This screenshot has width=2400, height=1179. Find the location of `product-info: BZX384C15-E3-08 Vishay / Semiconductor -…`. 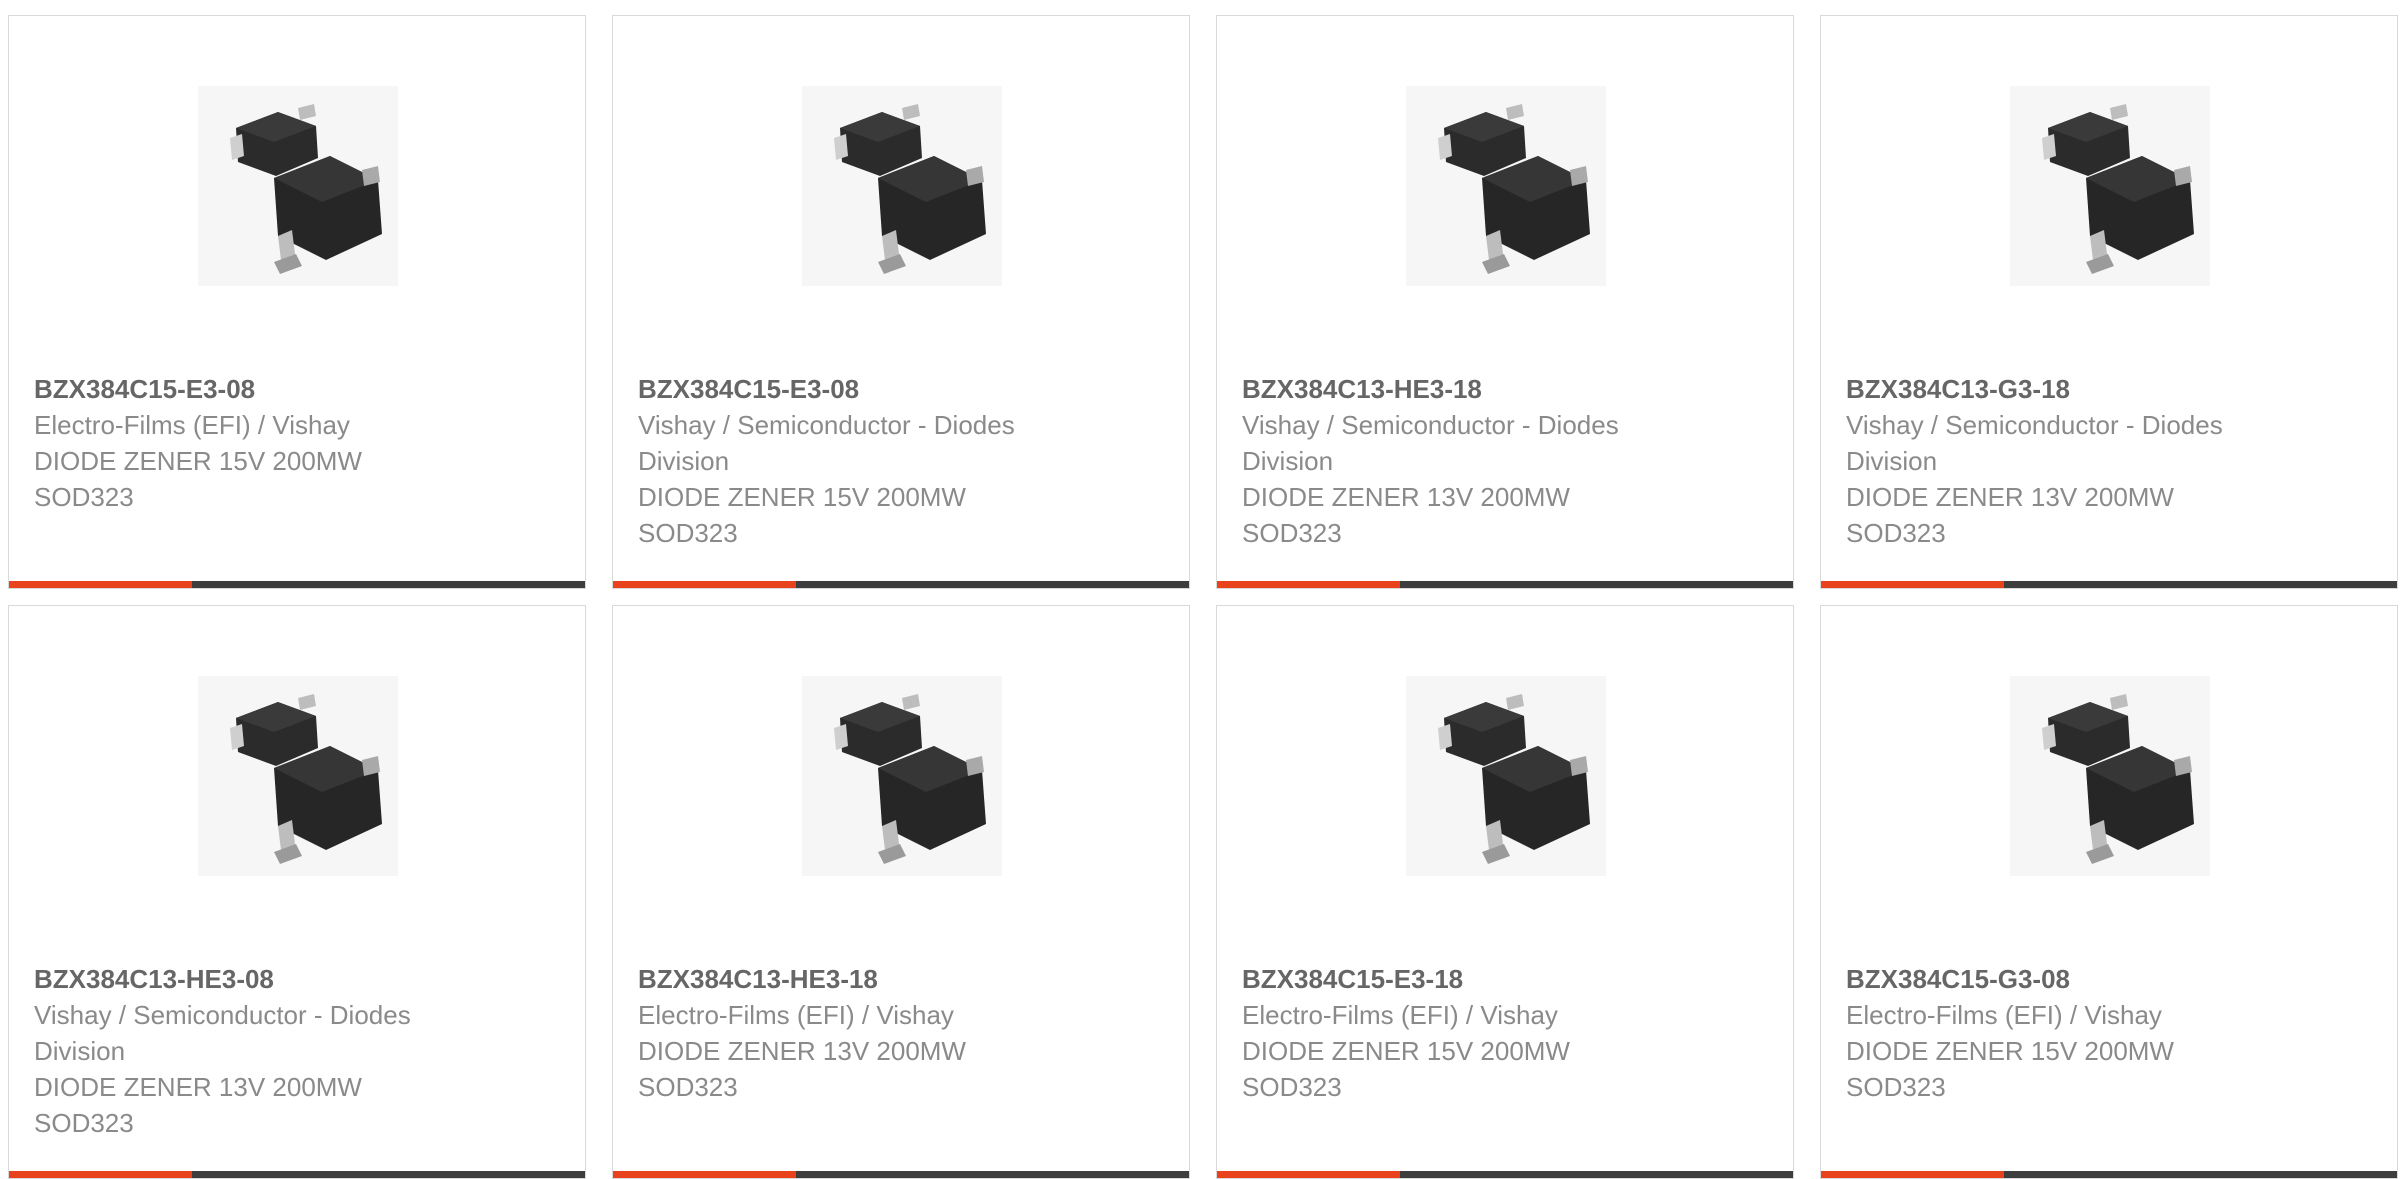

product-info: BZX384C15-E3-08 Vishay / Semiconductor -… is located at coordinates (868, 461).